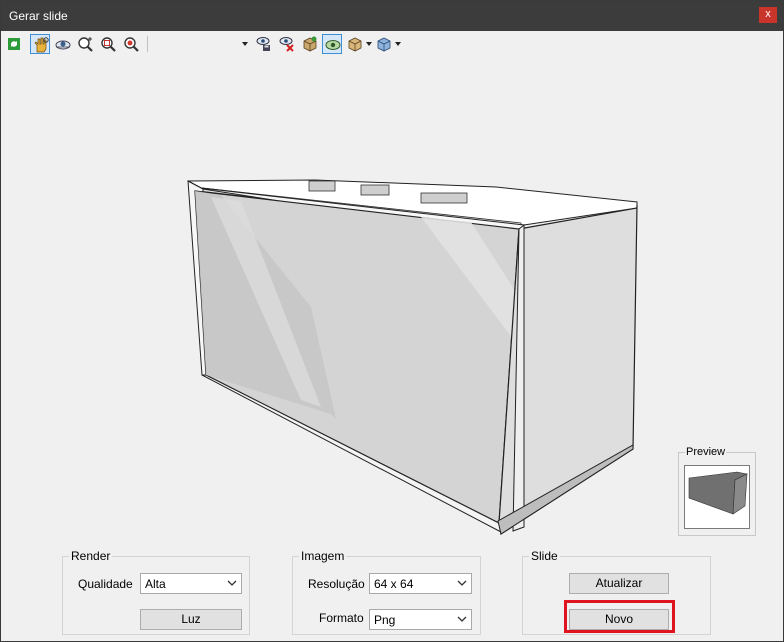 Image resolution: width=784 pixels, height=642 pixels. Describe the element at coordinates (544, 556) in the screenshot. I see `slide-group-title: Slide` at that location.